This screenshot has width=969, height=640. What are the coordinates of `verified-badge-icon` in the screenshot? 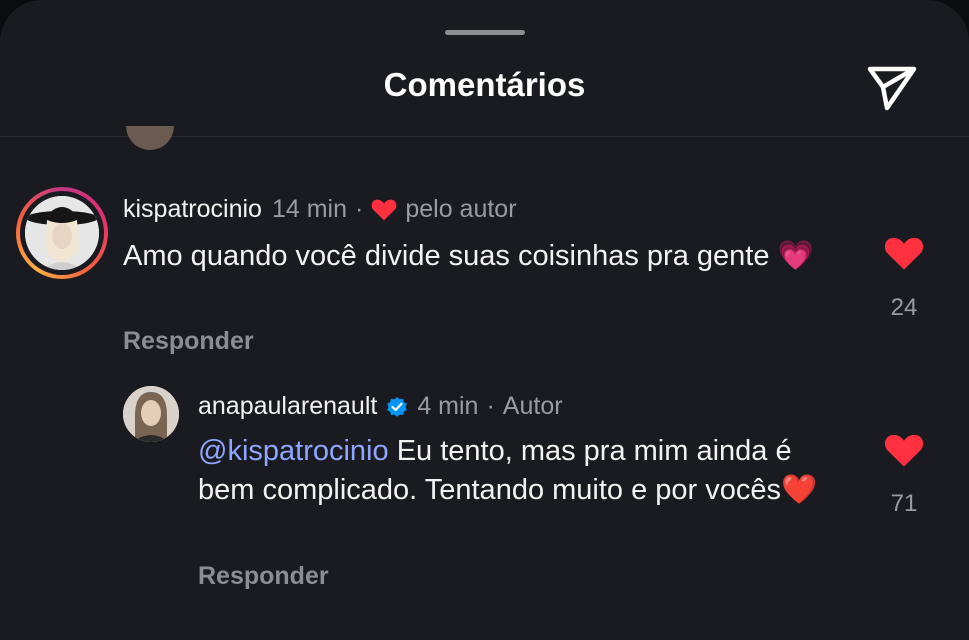 It's located at (397, 407).